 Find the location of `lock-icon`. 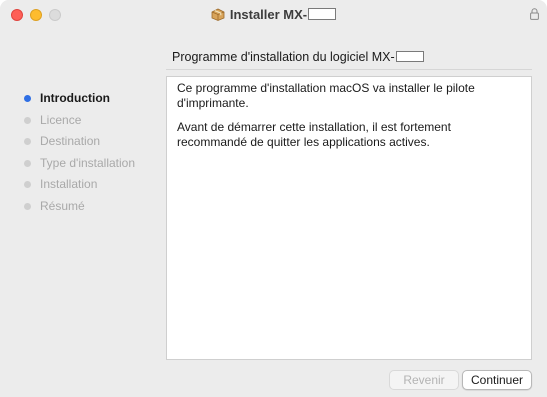

lock-icon is located at coordinates (534, 16).